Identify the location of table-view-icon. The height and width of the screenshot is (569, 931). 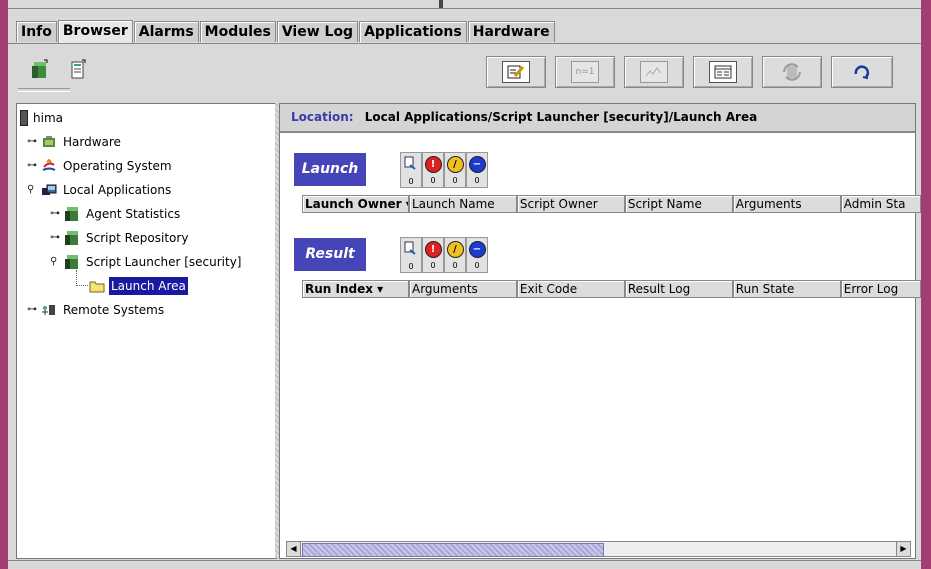
(723, 72).